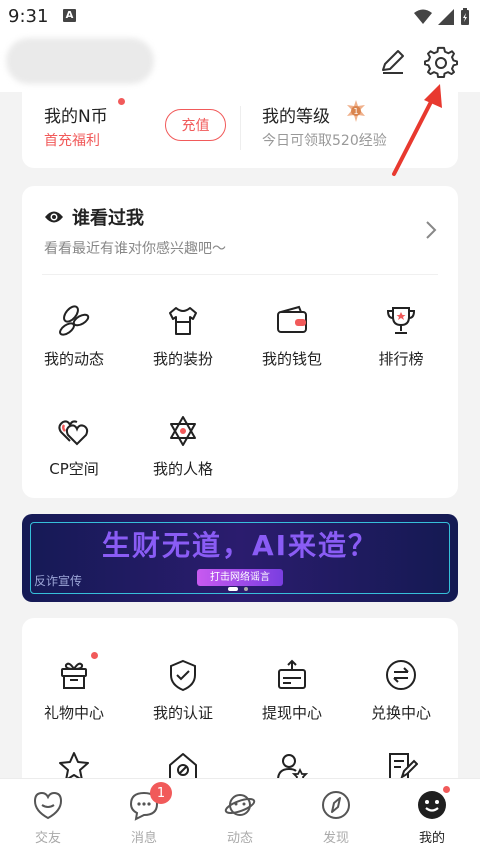 Image resolution: width=480 pixels, height=853 pixels. What do you see at coordinates (73, 713) in the screenshot?
I see `service-label: 礼物中心` at bounding box center [73, 713].